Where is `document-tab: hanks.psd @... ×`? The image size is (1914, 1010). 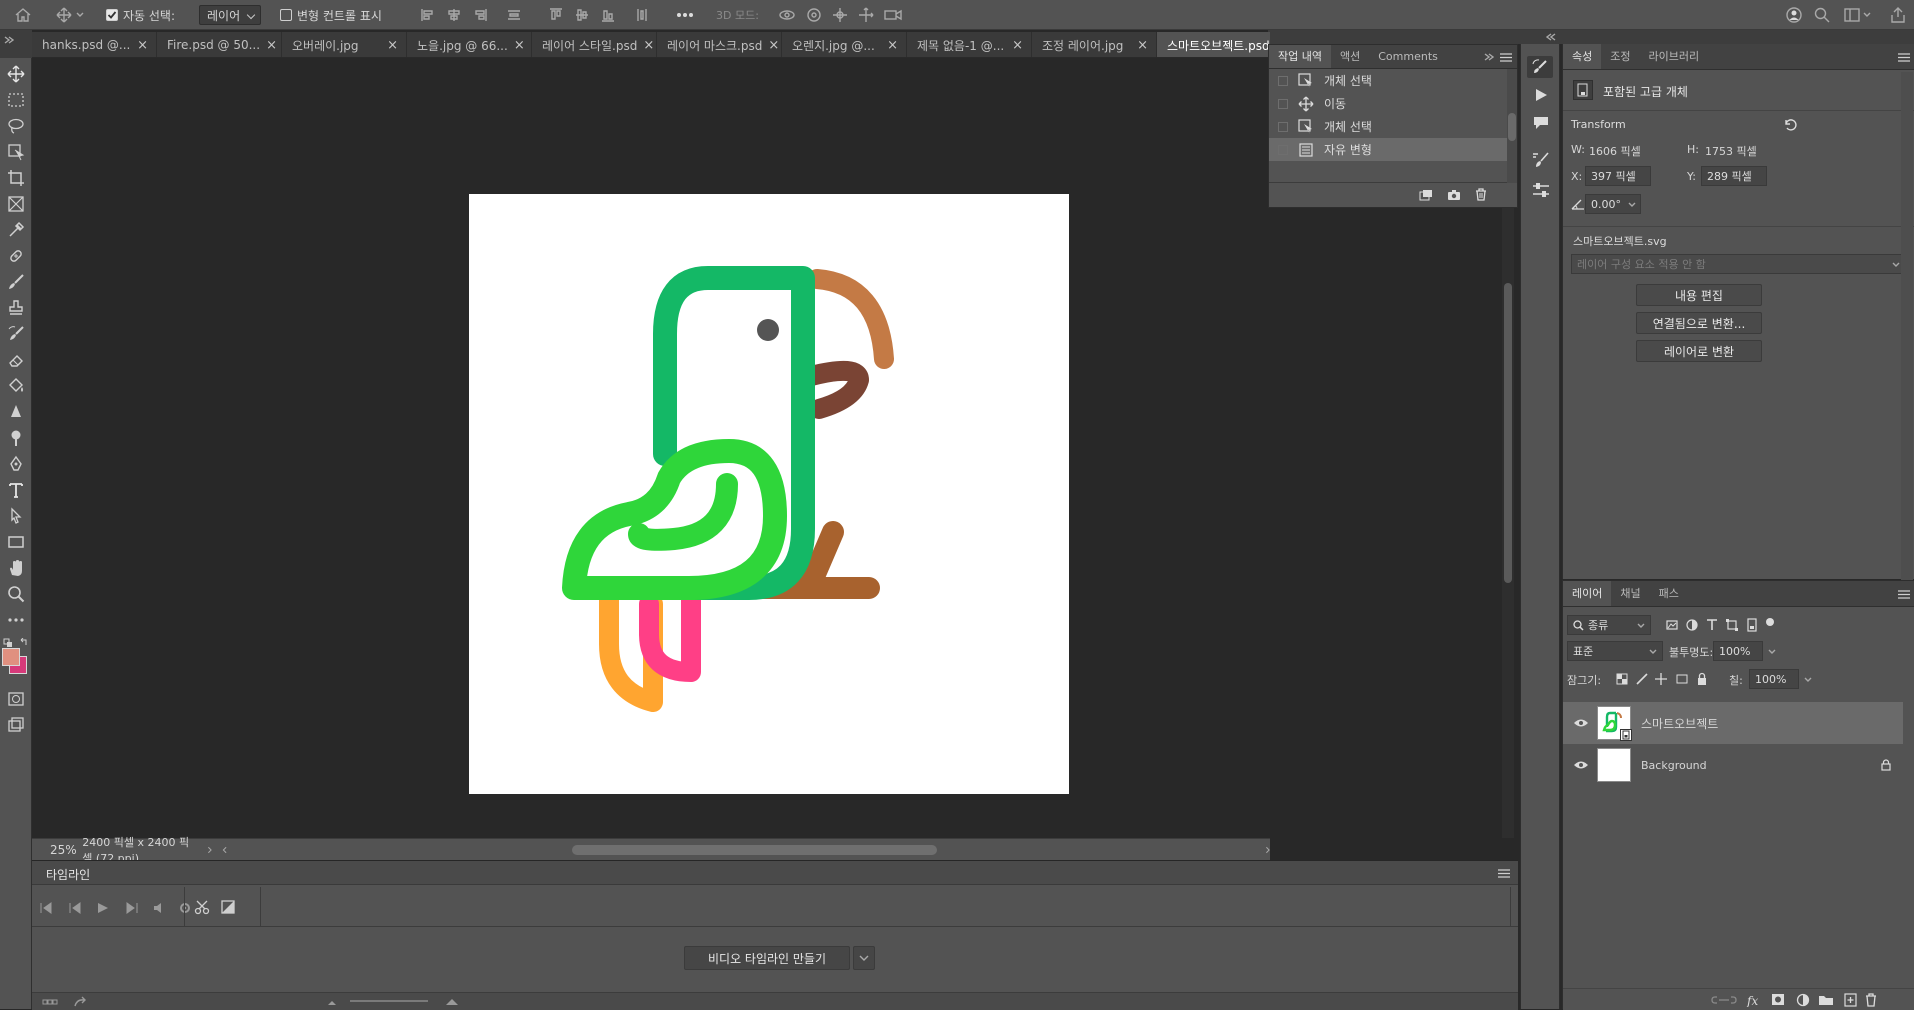
document-tab: hanks.psd @... × is located at coordinates (94, 44).